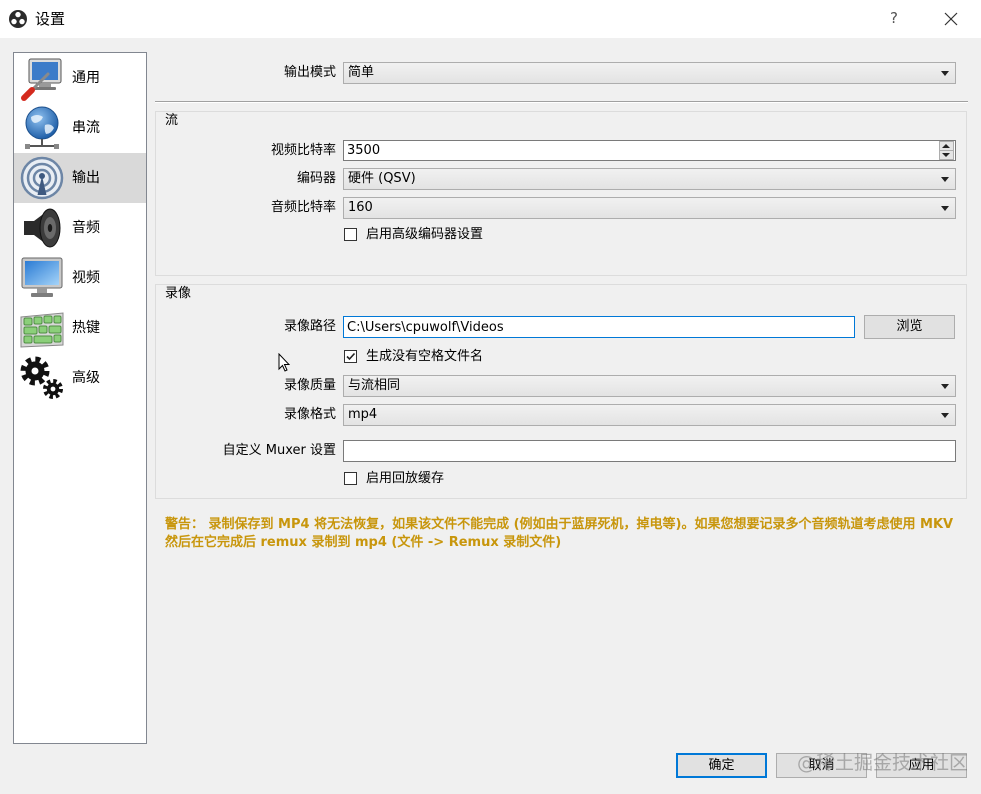 This screenshot has height=794, width=981. What do you see at coordinates (86, 328) in the screenshot?
I see `sidebar-item-label: 热键` at bounding box center [86, 328].